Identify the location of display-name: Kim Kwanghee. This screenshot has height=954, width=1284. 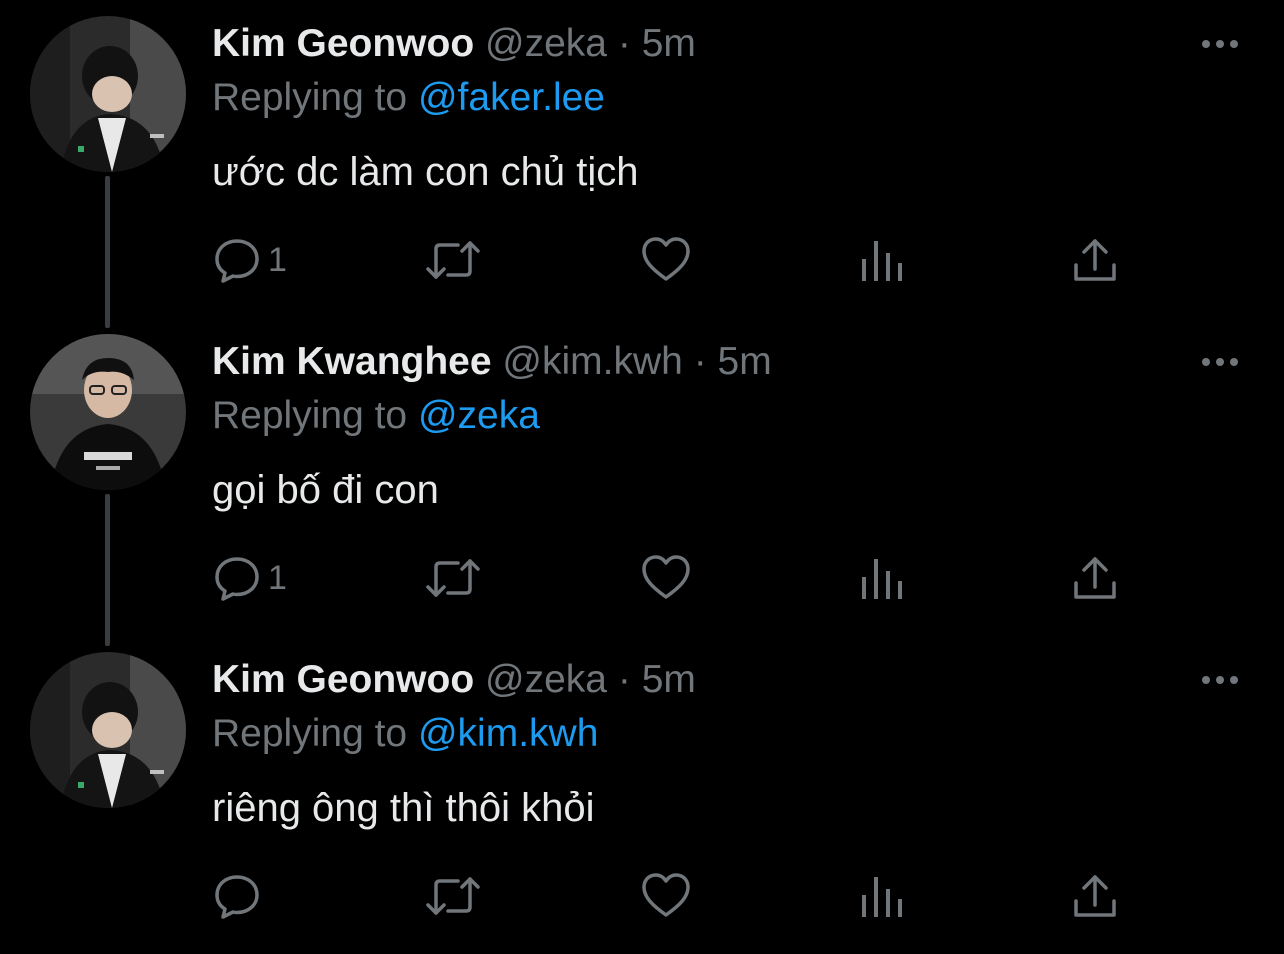
(352, 361).